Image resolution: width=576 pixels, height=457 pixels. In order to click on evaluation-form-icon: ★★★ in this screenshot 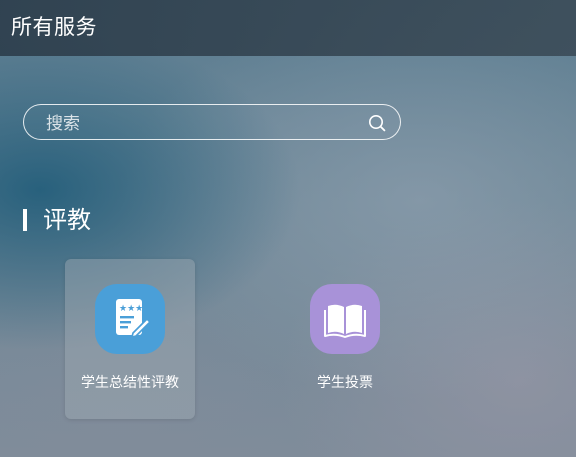, I will do `click(130, 319)`.